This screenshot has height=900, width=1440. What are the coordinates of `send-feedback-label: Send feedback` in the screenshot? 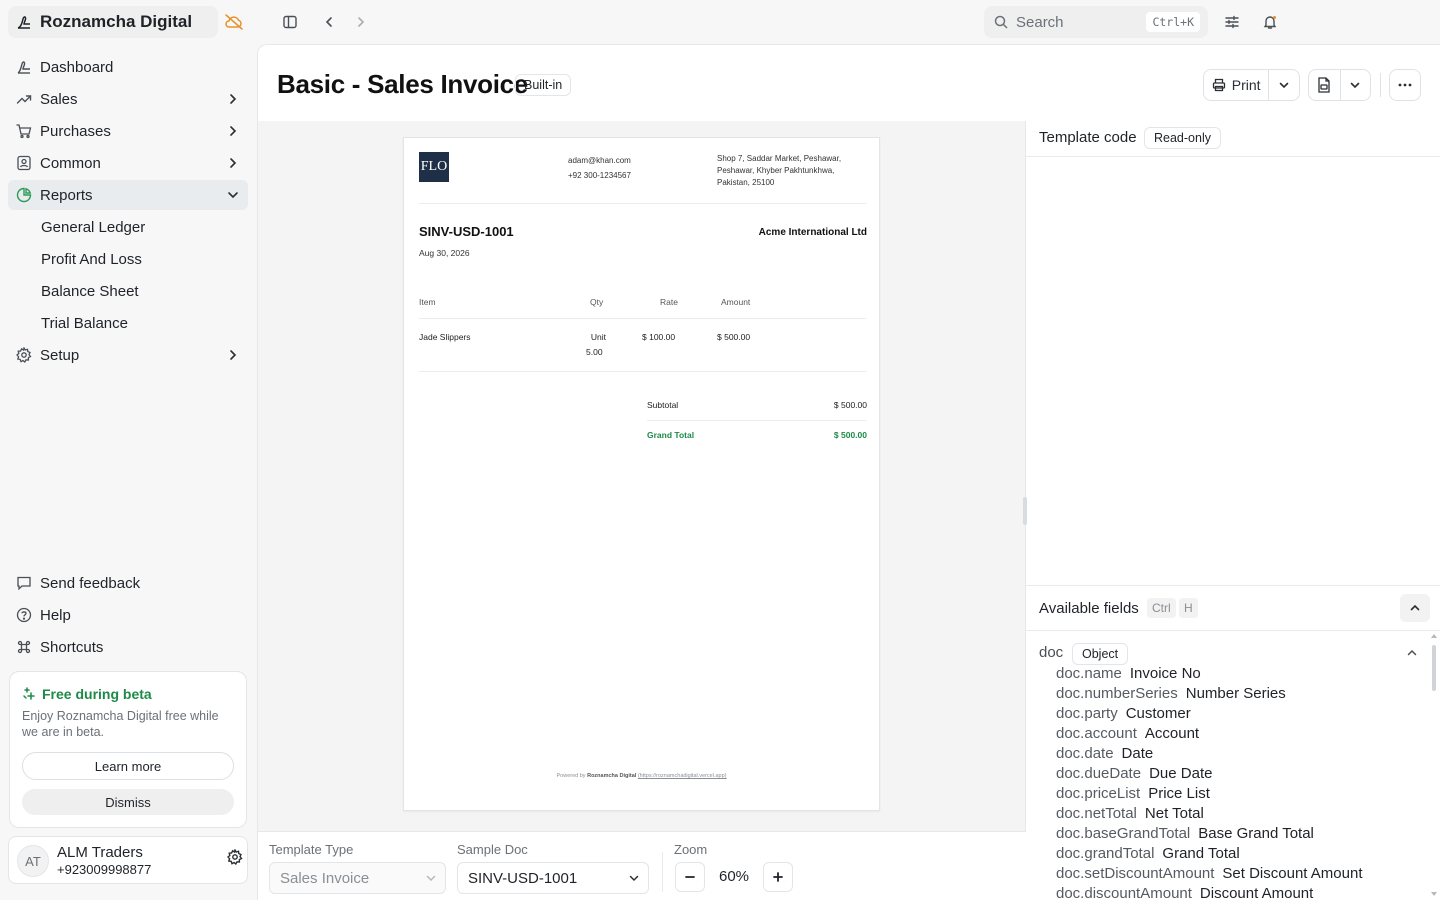 It's located at (90, 583).